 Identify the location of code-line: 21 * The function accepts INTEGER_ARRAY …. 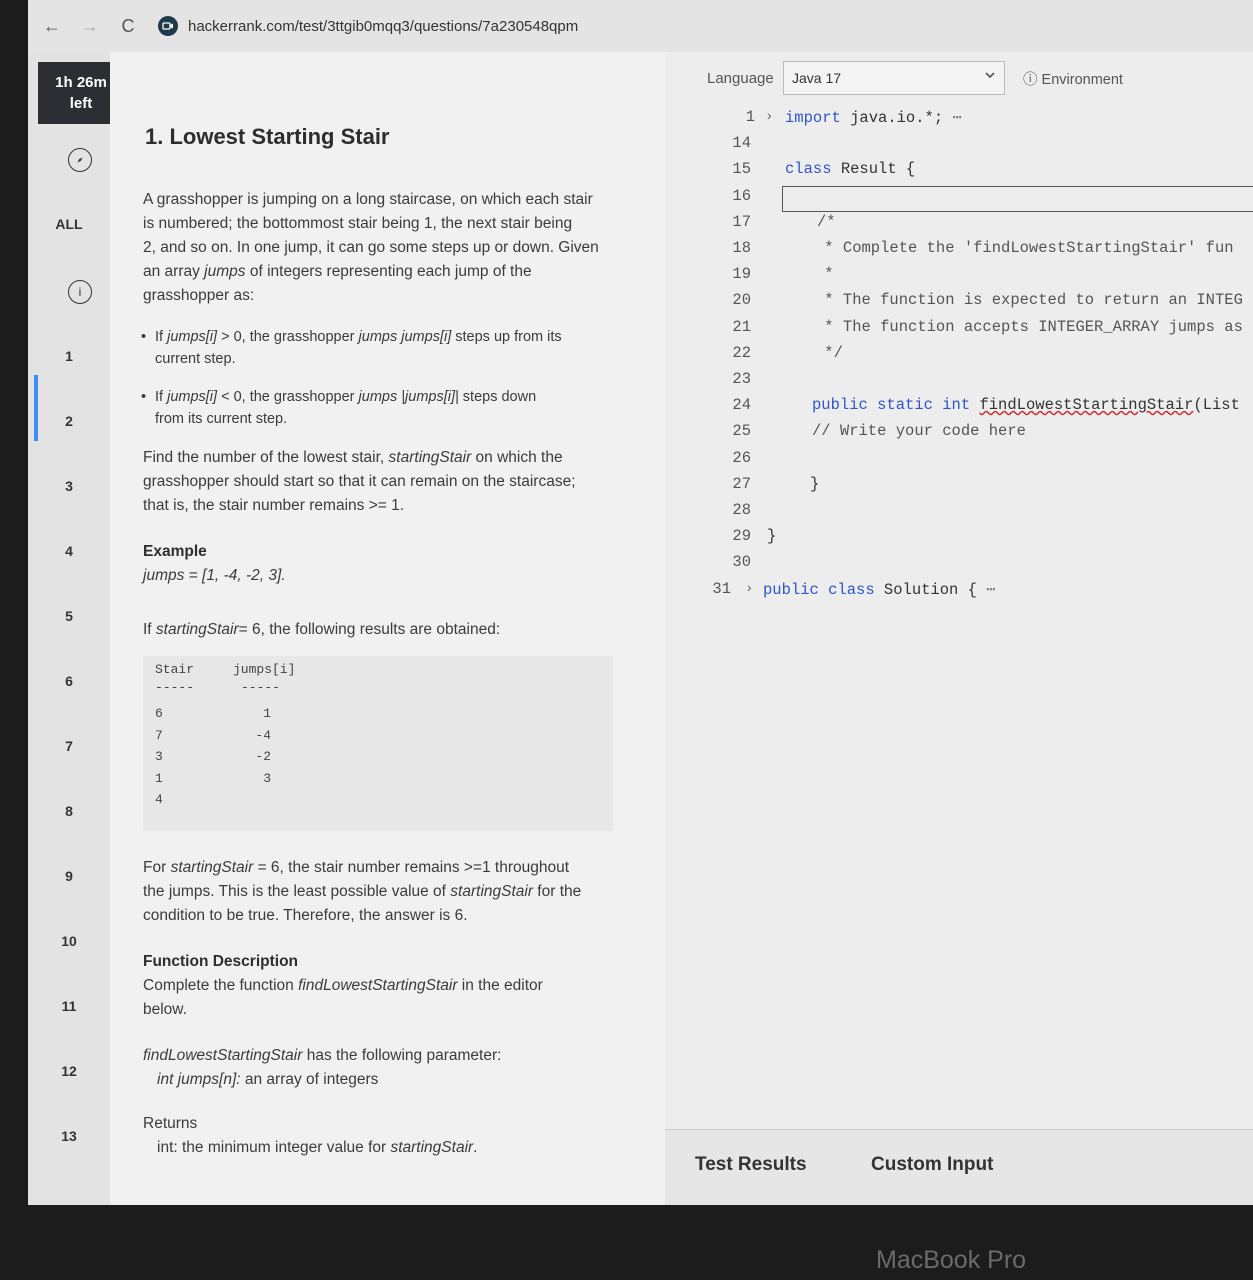
(959, 331).